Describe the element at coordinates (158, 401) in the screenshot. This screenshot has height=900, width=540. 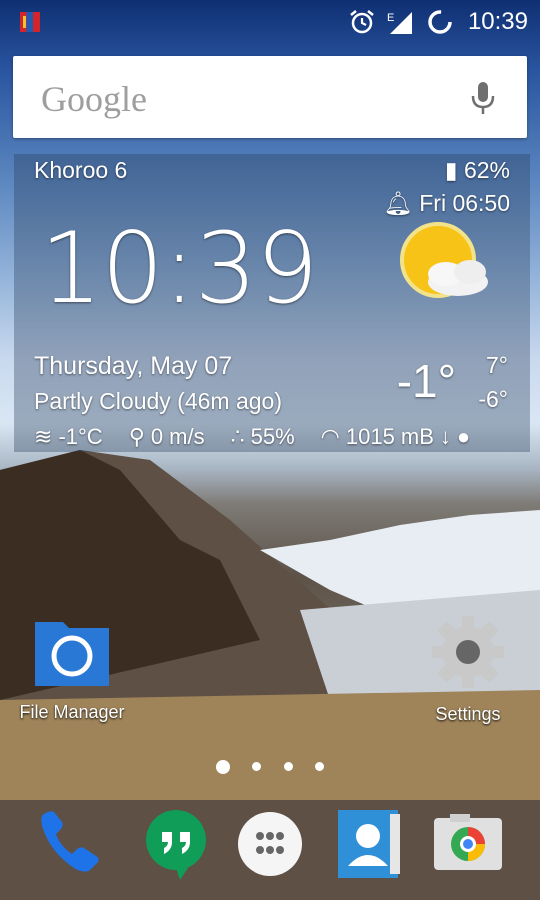
I see `weather-condition: Partly Cloudy (46m ago)` at that location.